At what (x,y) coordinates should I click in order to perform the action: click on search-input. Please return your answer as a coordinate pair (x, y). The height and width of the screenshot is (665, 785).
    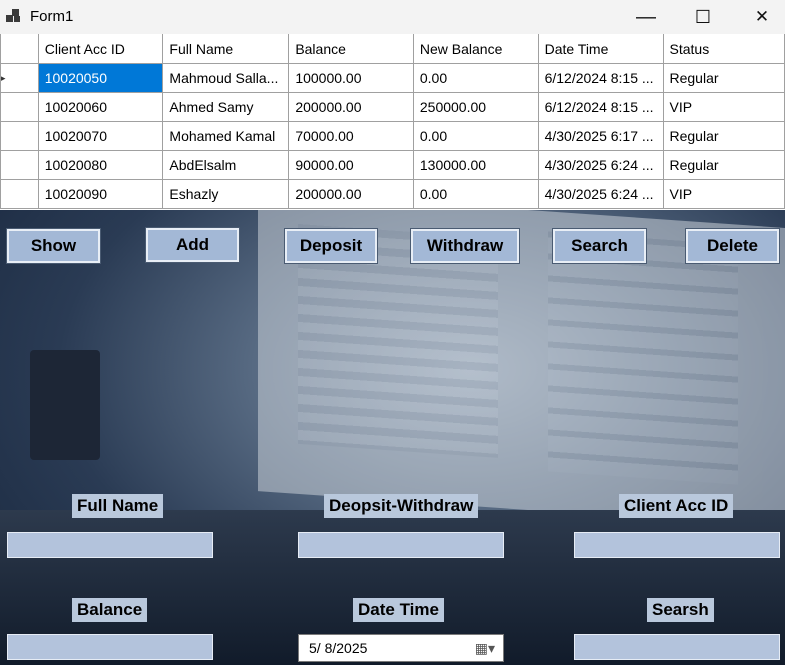
    Looking at the image, I should click on (677, 647).